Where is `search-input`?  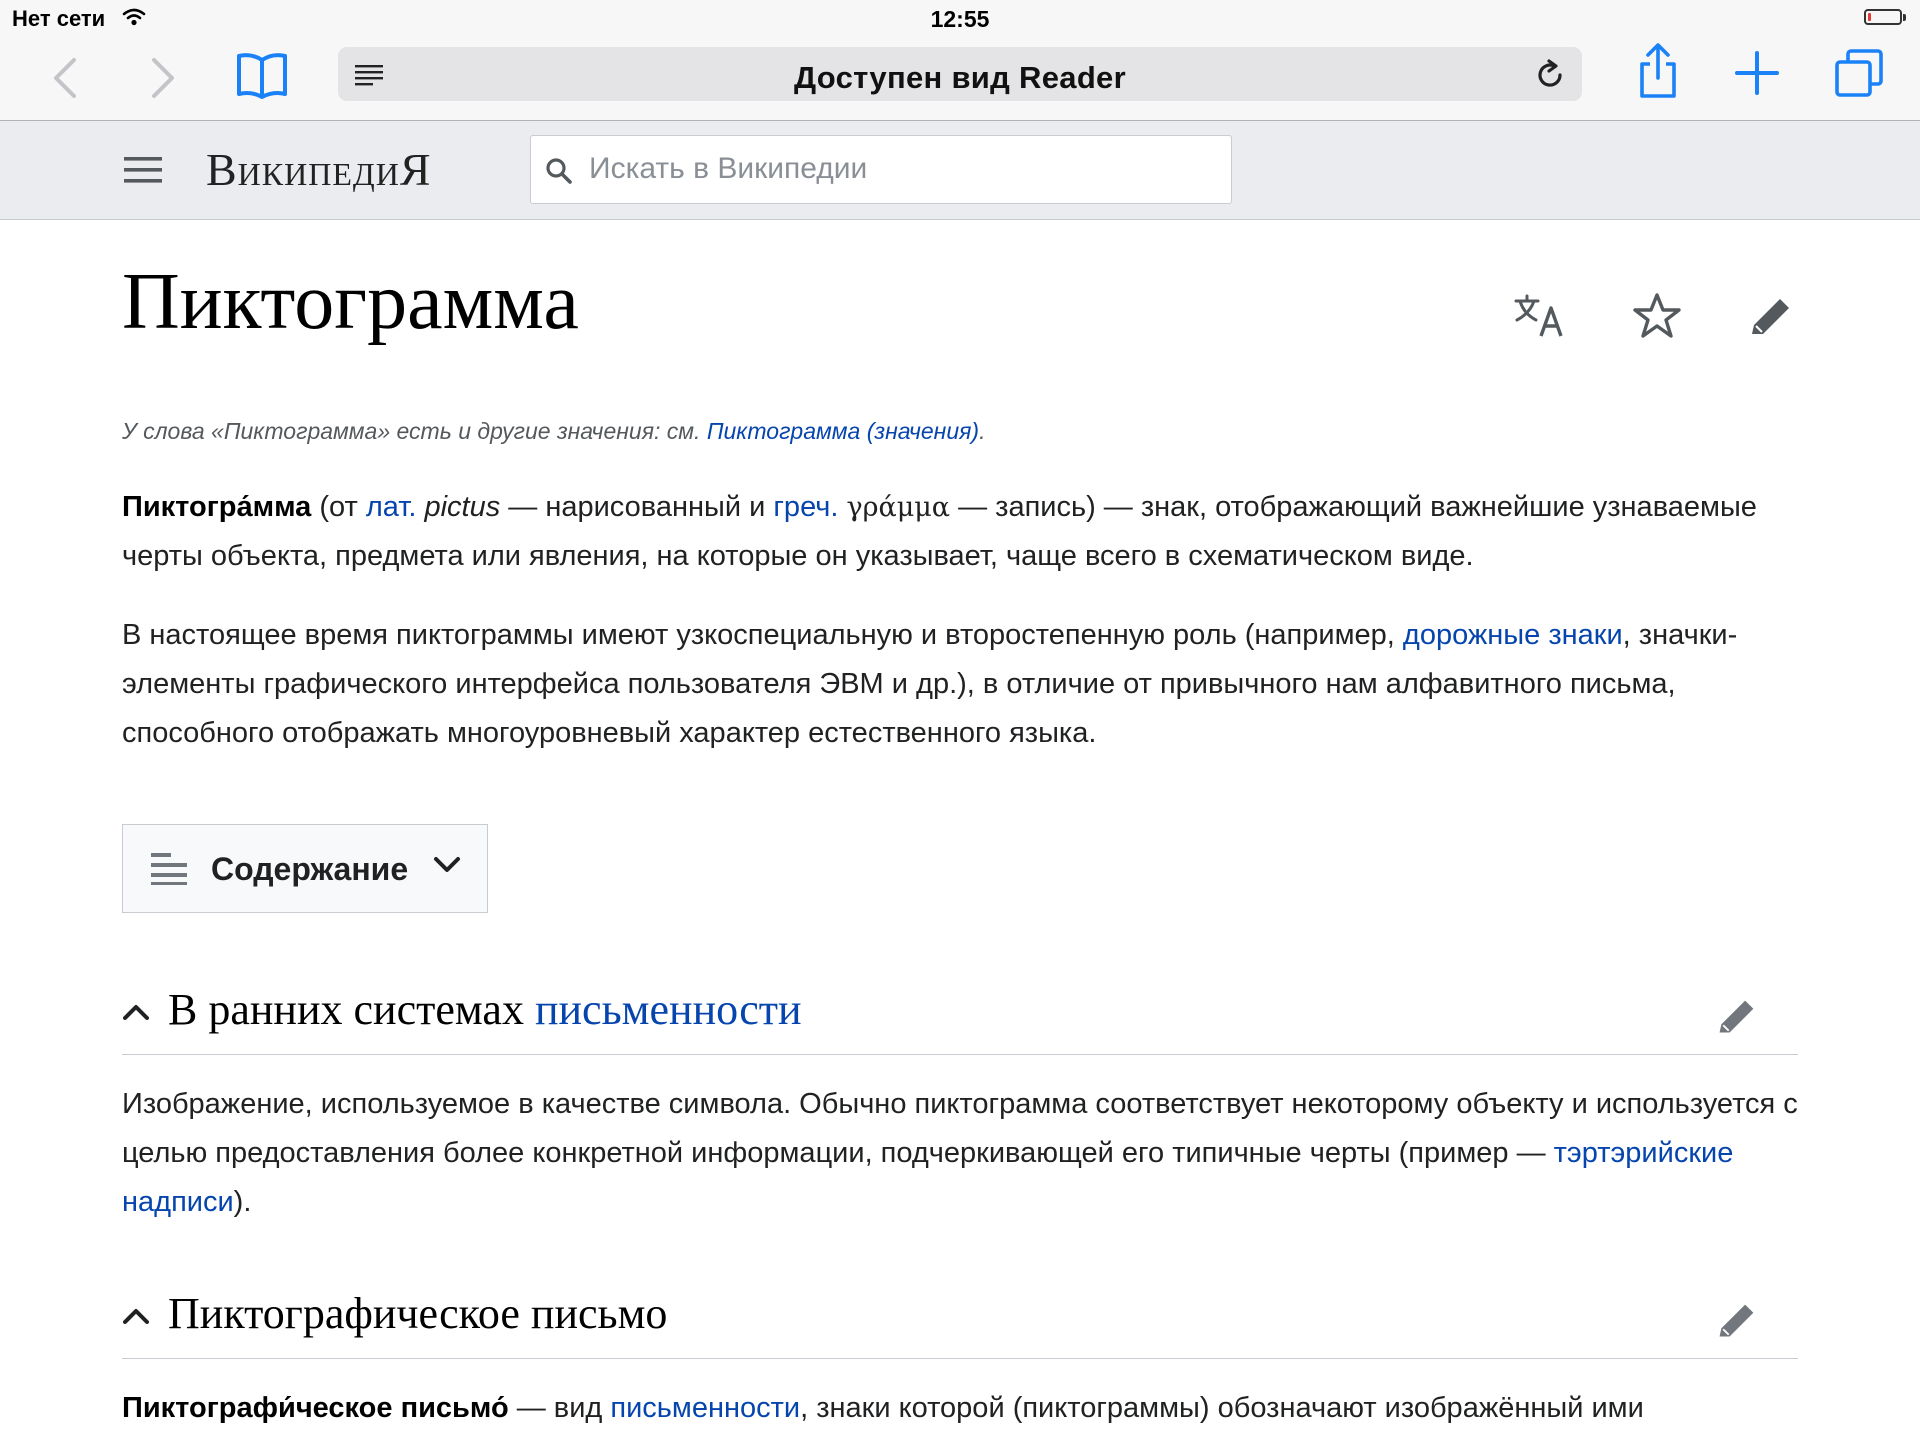 search-input is located at coordinates (899, 169).